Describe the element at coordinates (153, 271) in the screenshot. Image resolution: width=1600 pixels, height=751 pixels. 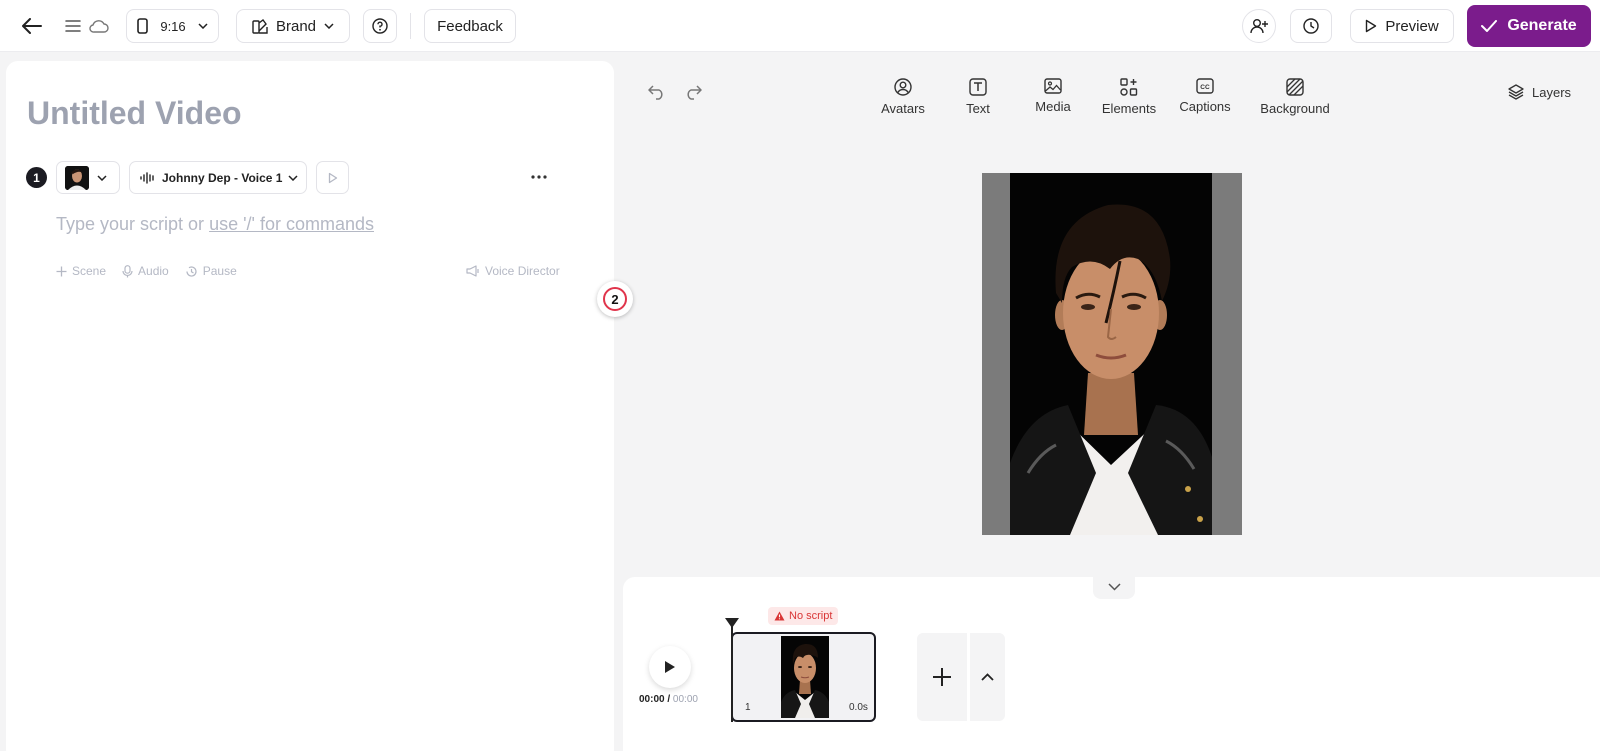
I see `add-audio-label: Audio` at that location.